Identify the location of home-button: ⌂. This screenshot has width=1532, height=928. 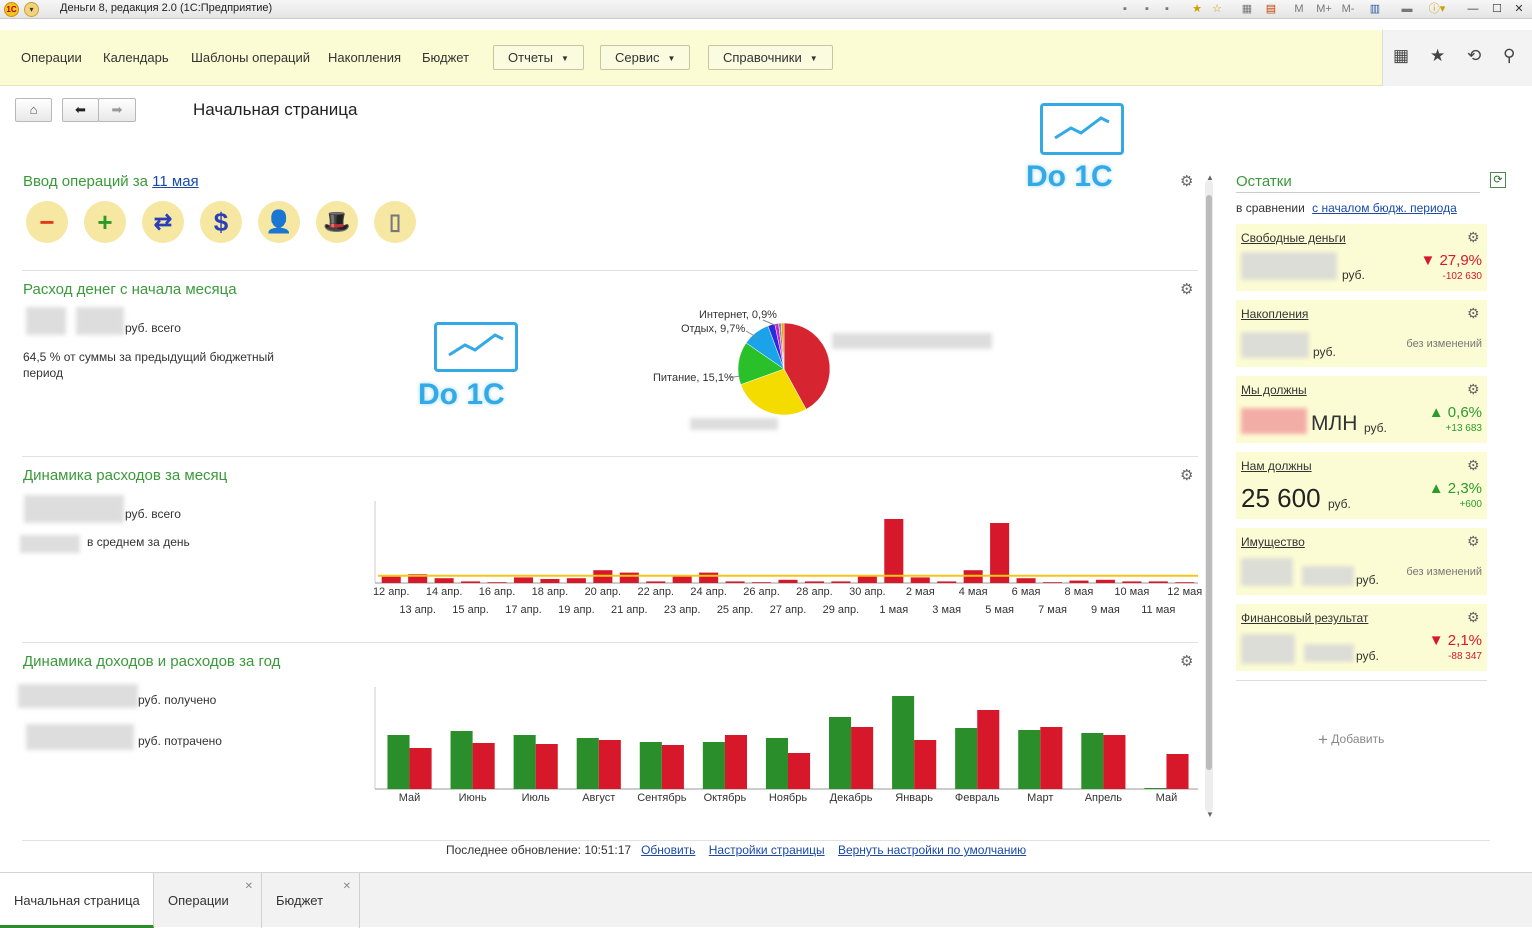
(33, 110).